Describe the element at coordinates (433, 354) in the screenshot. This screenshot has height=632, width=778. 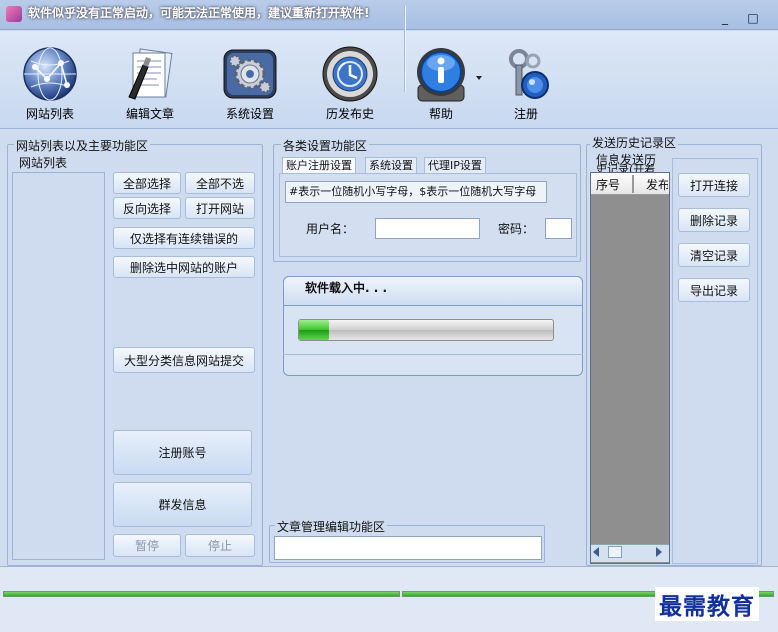
I see `loading-dialog-divider` at that location.